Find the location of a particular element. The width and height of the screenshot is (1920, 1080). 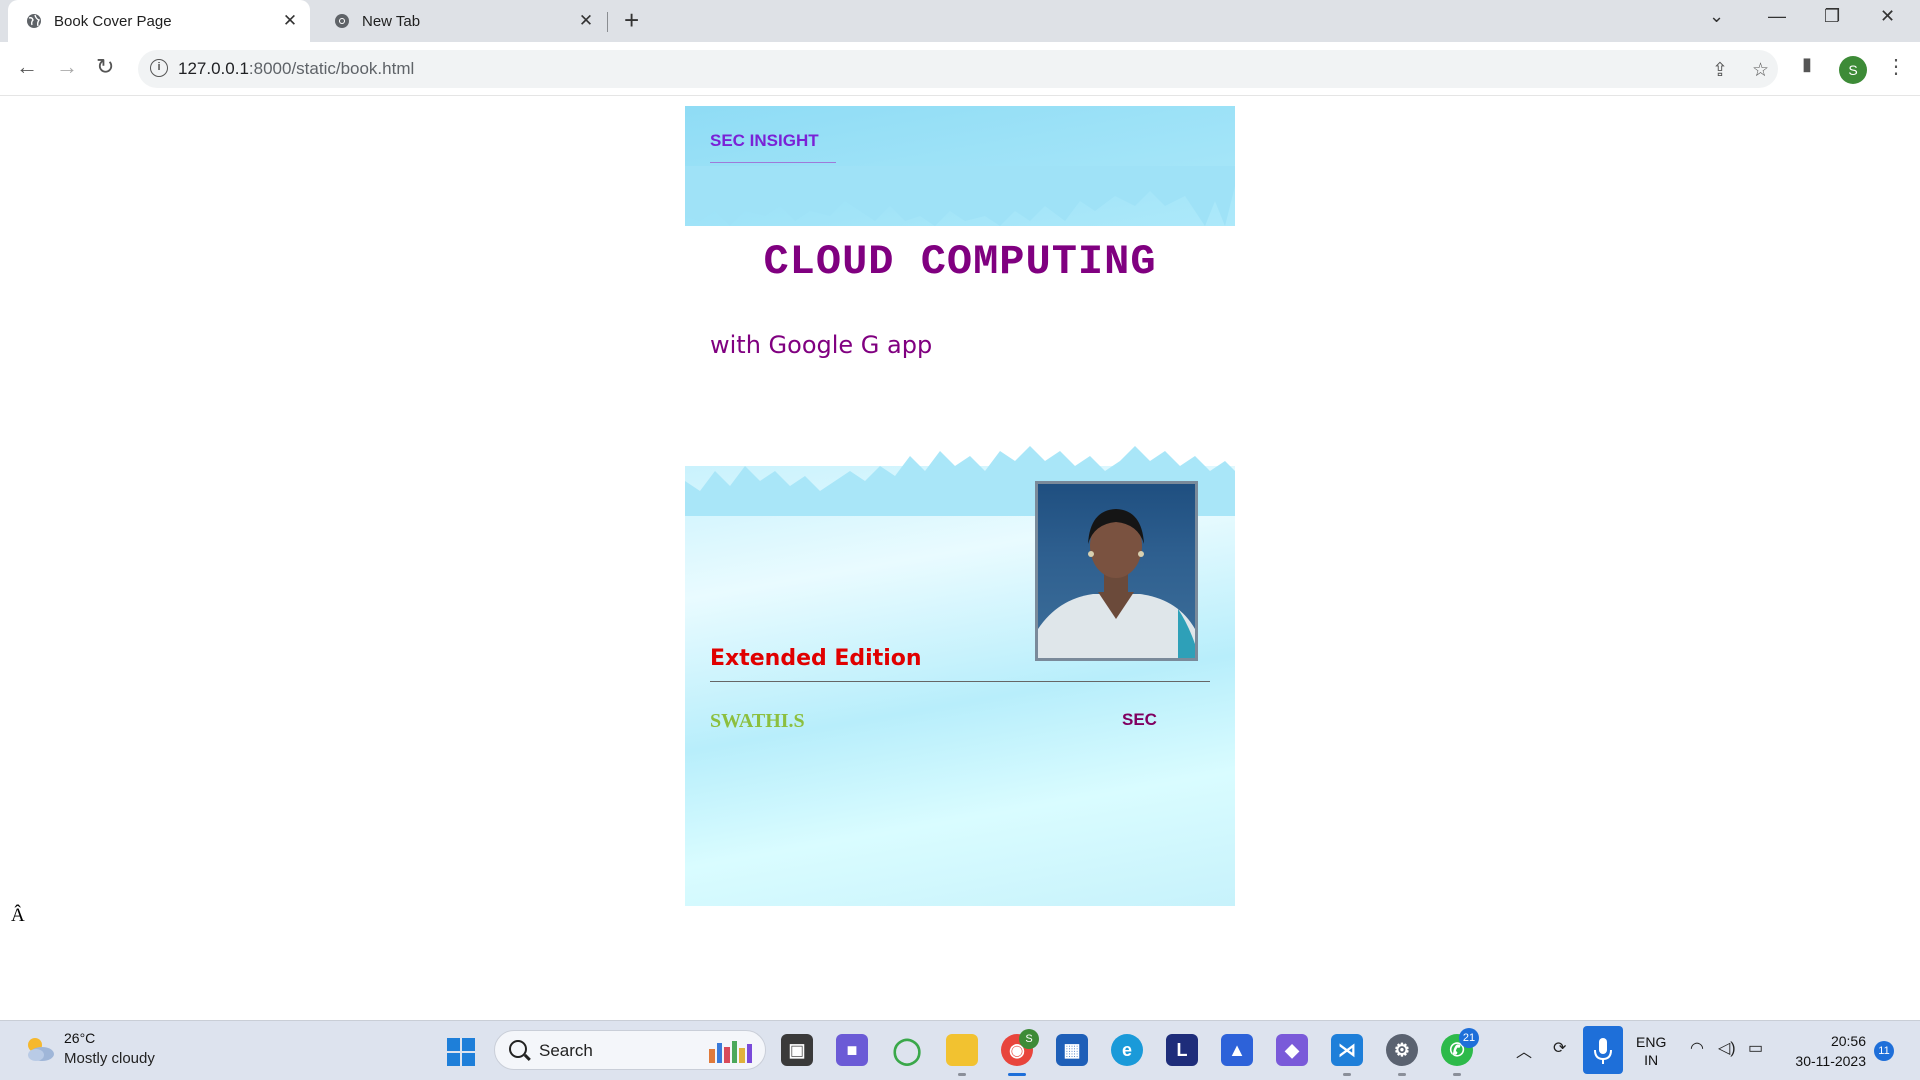

edition-label: Extended Edition is located at coordinates (816, 658).